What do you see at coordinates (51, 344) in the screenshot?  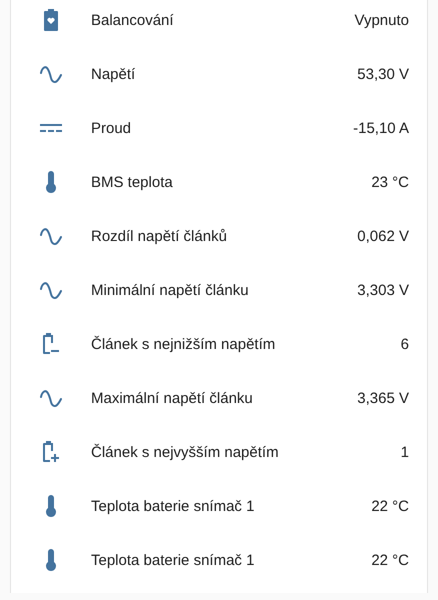 I see `battery-minus-icon` at bounding box center [51, 344].